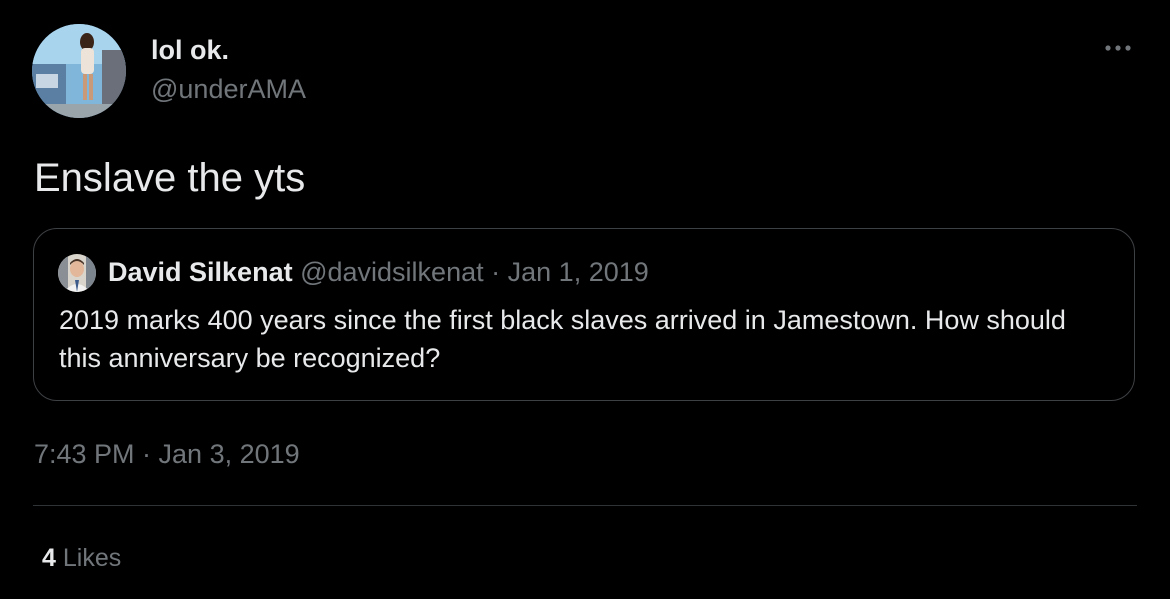 This screenshot has height=599, width=1170. I want to click on more-options-button, so click(1118, 48).